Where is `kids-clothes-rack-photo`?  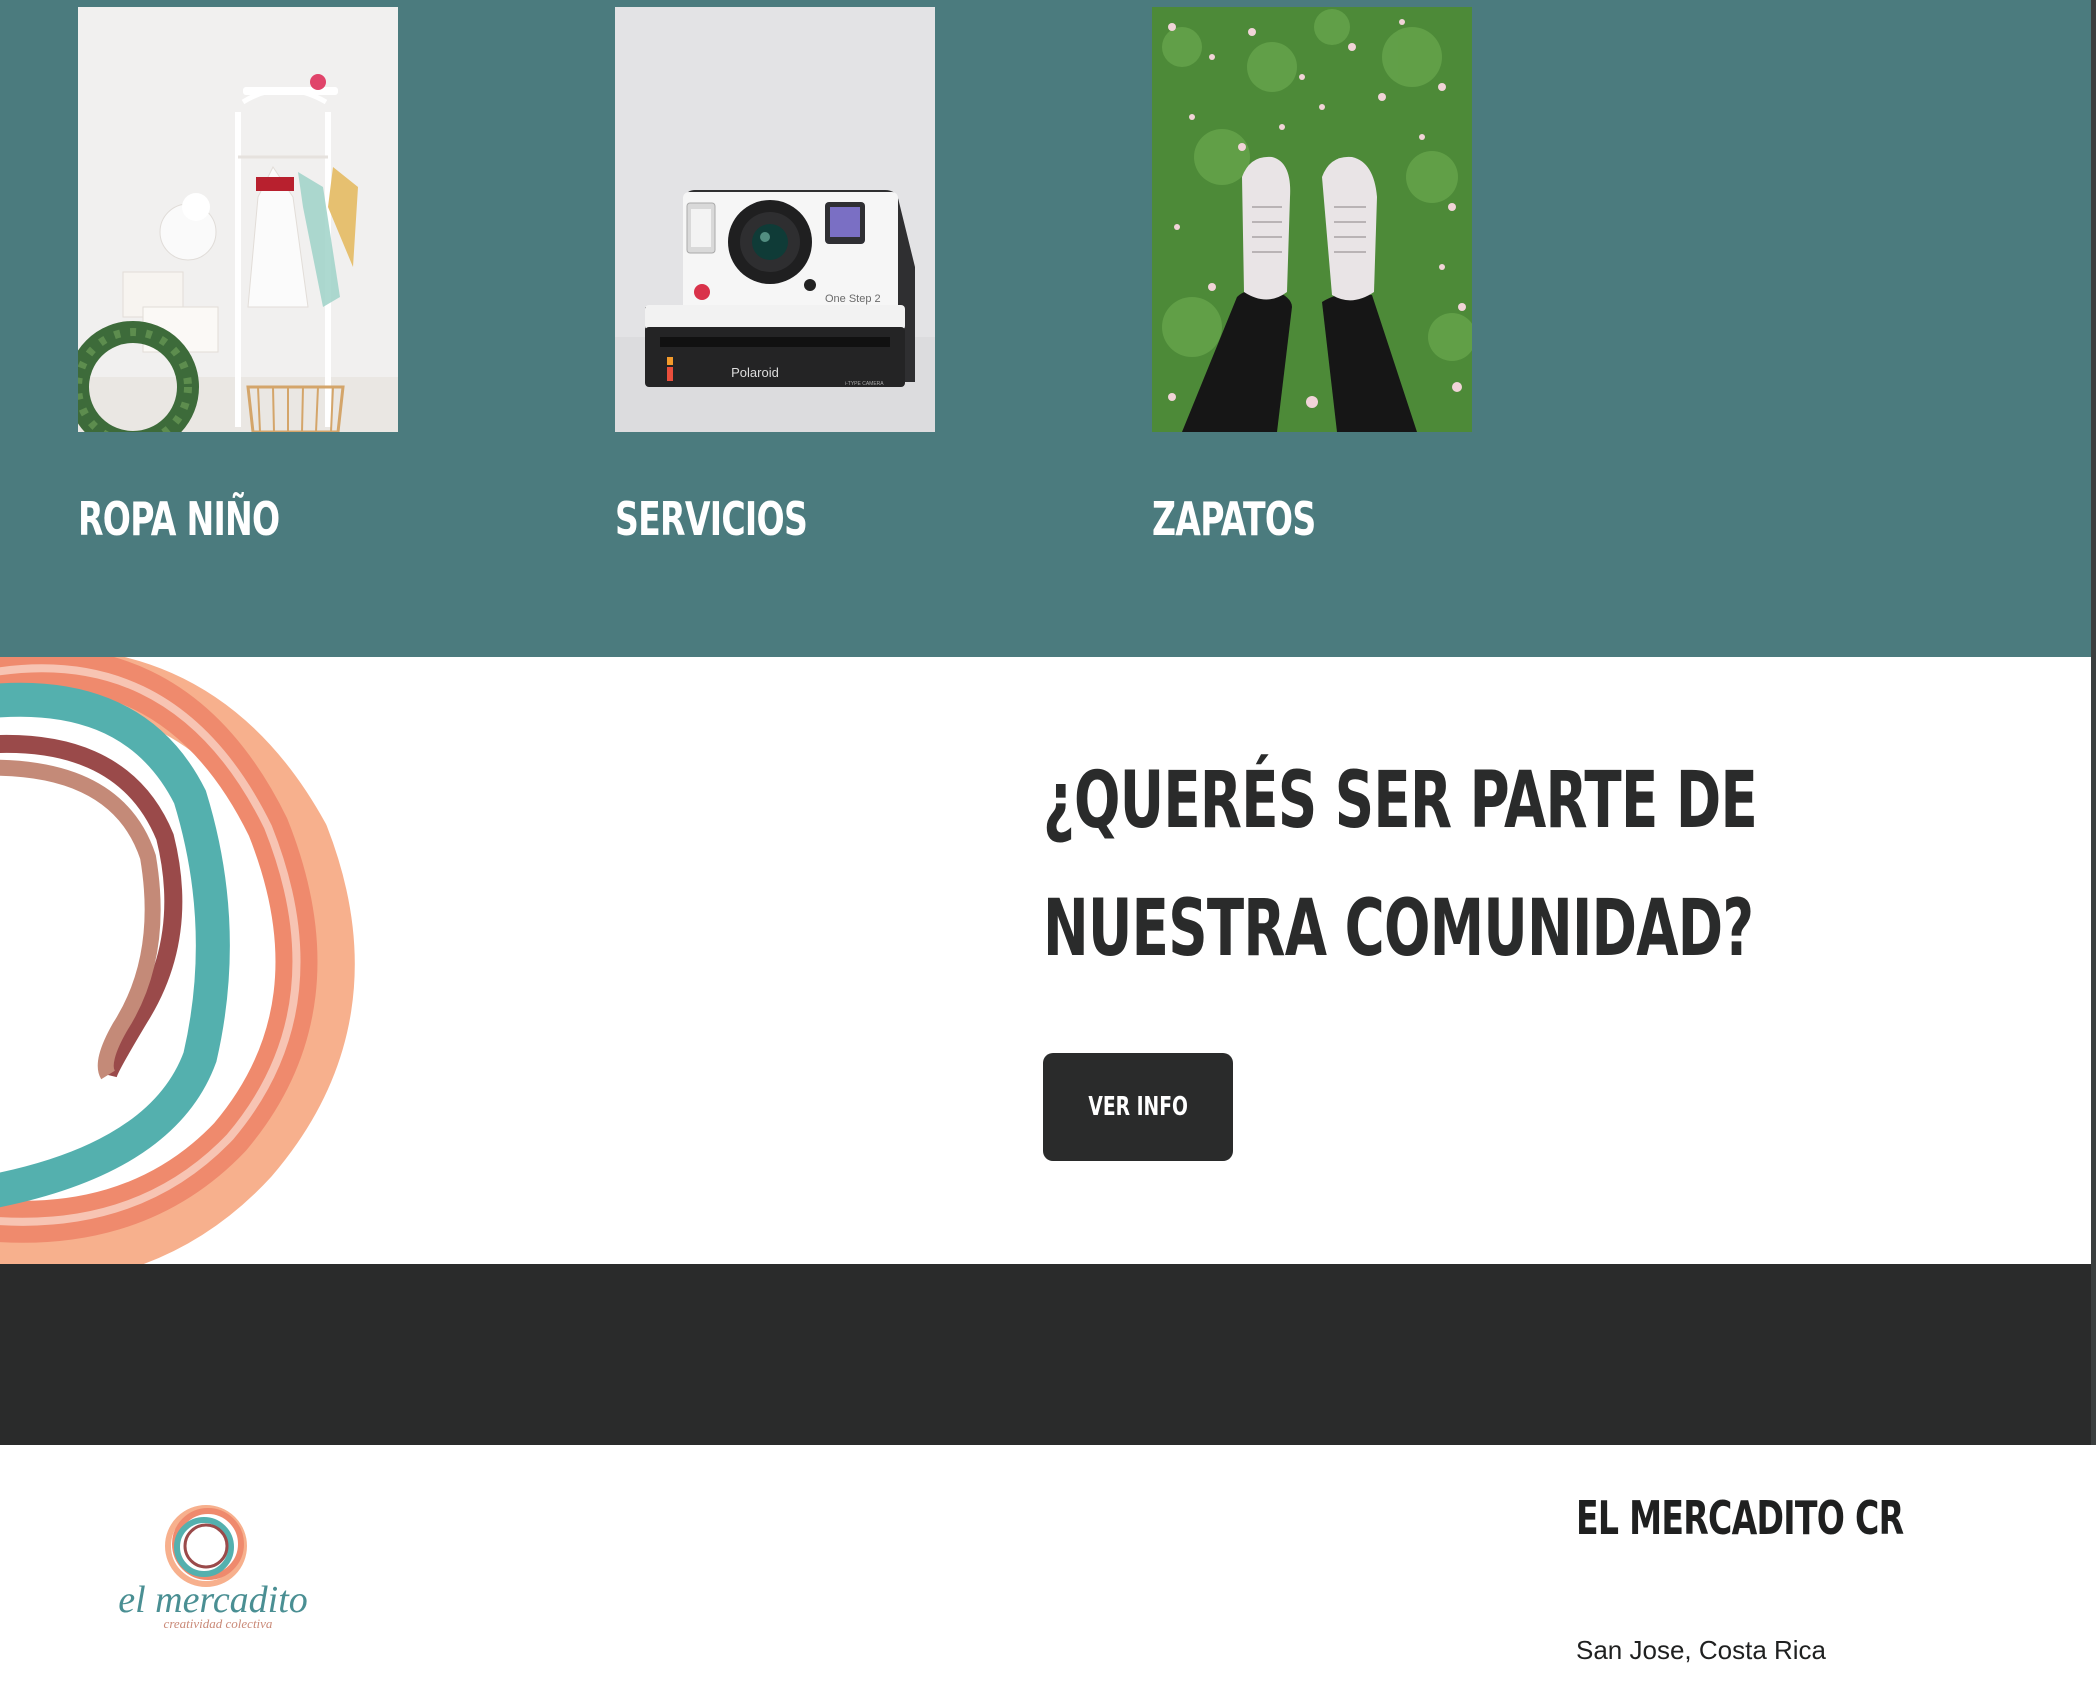
kids-clothes-rack-photo is located at coordinates (238, 219).